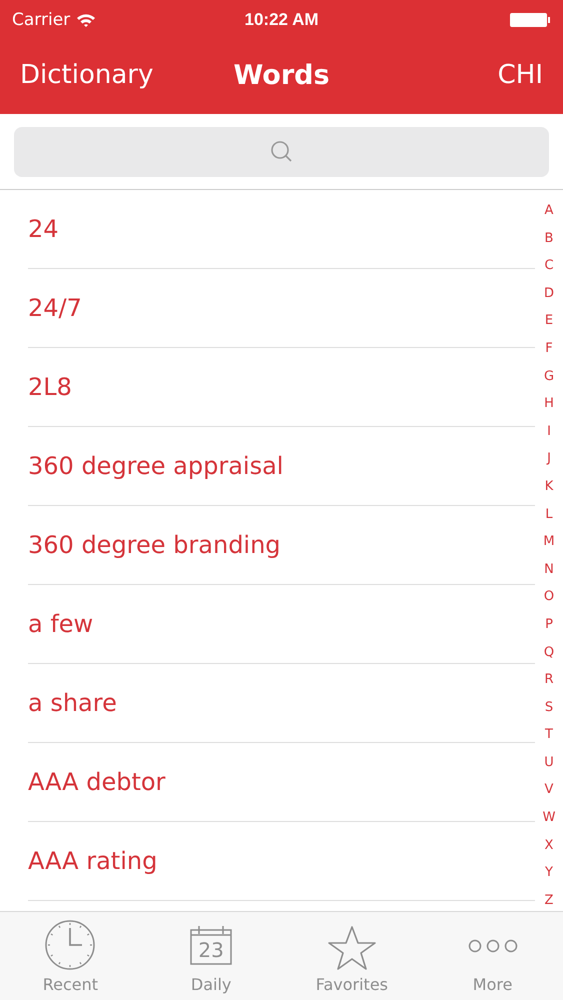 This screenshot has width=563, height=1000. What do you see at coordinates (549, 380) in the screenshot?
I see `index-letter: G` at bounding box center [549, 380].